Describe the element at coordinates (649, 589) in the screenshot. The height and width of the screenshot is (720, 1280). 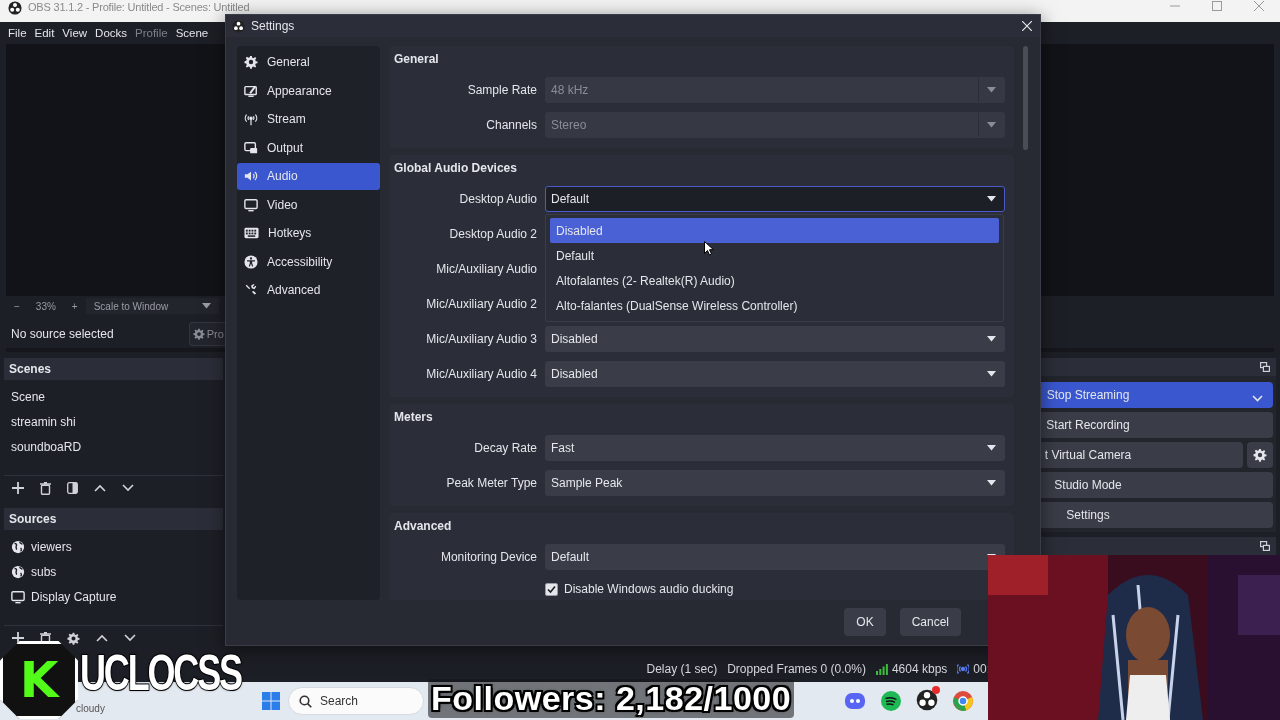
I see `checkbox-label: Disable Windows audio ducking` at that location.